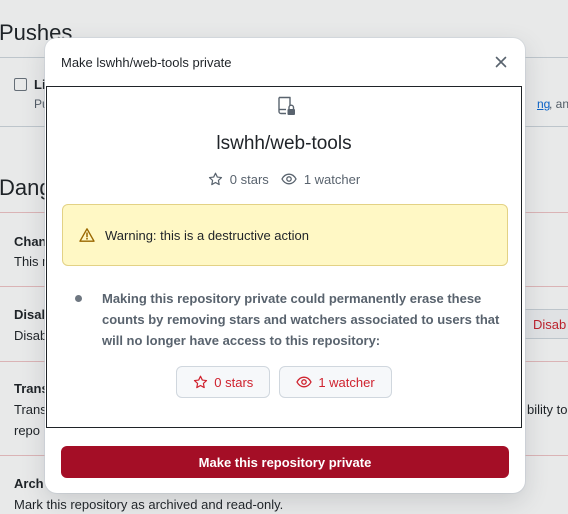 The width and height of the screenshot is (568, 514). Describe the element at coordinates (146, 62) in the screenshot. I see `dialog-title: Make lswhh/web-tools private` at that location.